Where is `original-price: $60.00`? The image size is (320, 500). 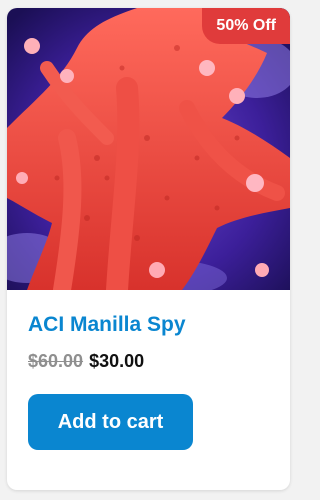 original-price: $60.00 is located at coordinates (56, 361).